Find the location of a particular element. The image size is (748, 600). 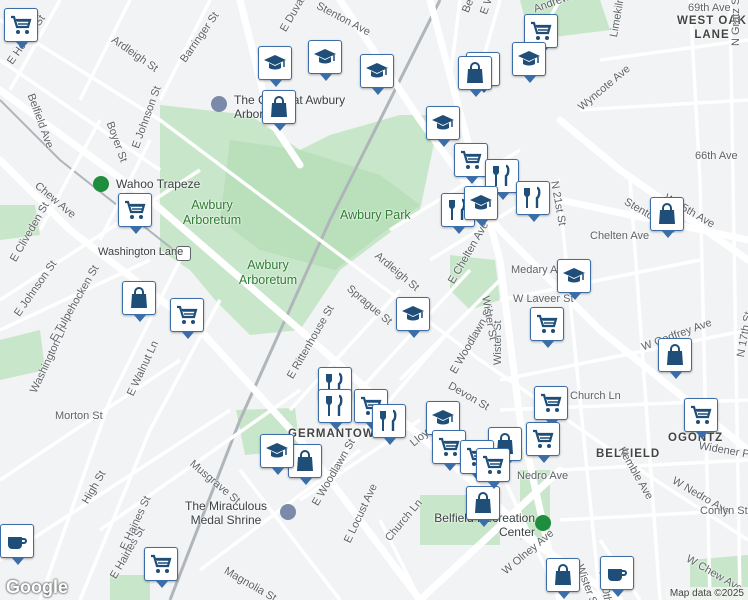

street-label: Morton St is located at coordinates (79, 416).